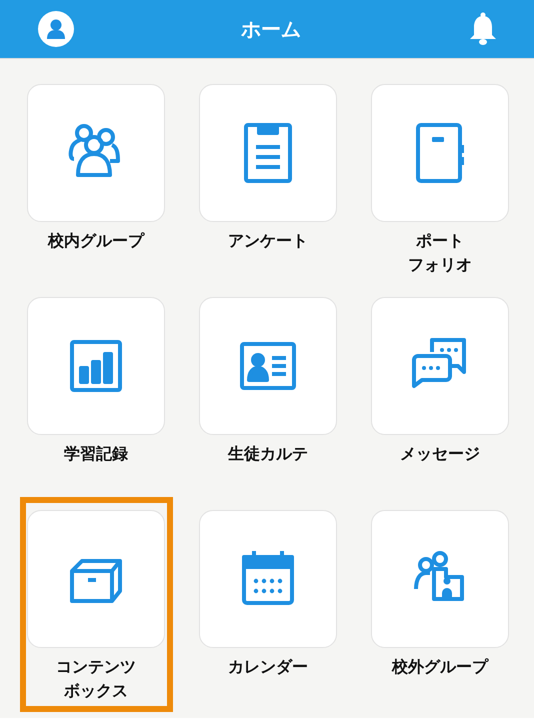  Describe the element at coordinates (56, 29) in the screenshot. I see `avatar-icon` at that location.